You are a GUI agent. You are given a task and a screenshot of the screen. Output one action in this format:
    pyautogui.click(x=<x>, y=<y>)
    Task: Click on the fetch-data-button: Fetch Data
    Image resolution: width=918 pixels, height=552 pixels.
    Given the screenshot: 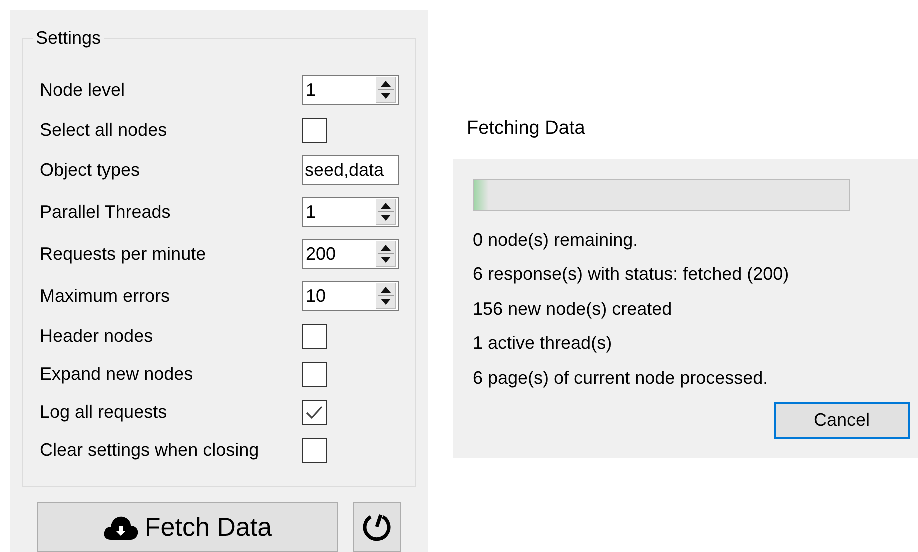 What is the action you would take?
    pyautogui.click(x=187, y=527)
    